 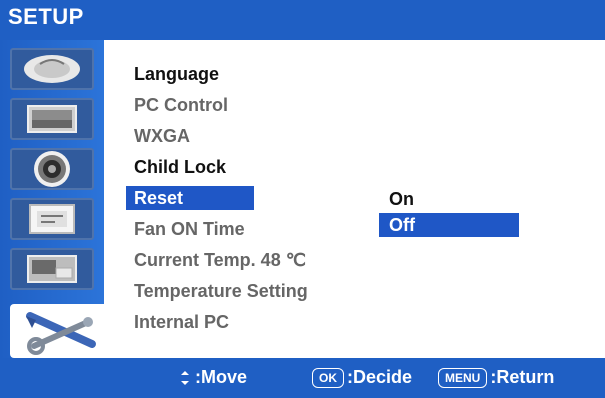 I want to click on move-hint: :Move, so click(x=211, y=377).